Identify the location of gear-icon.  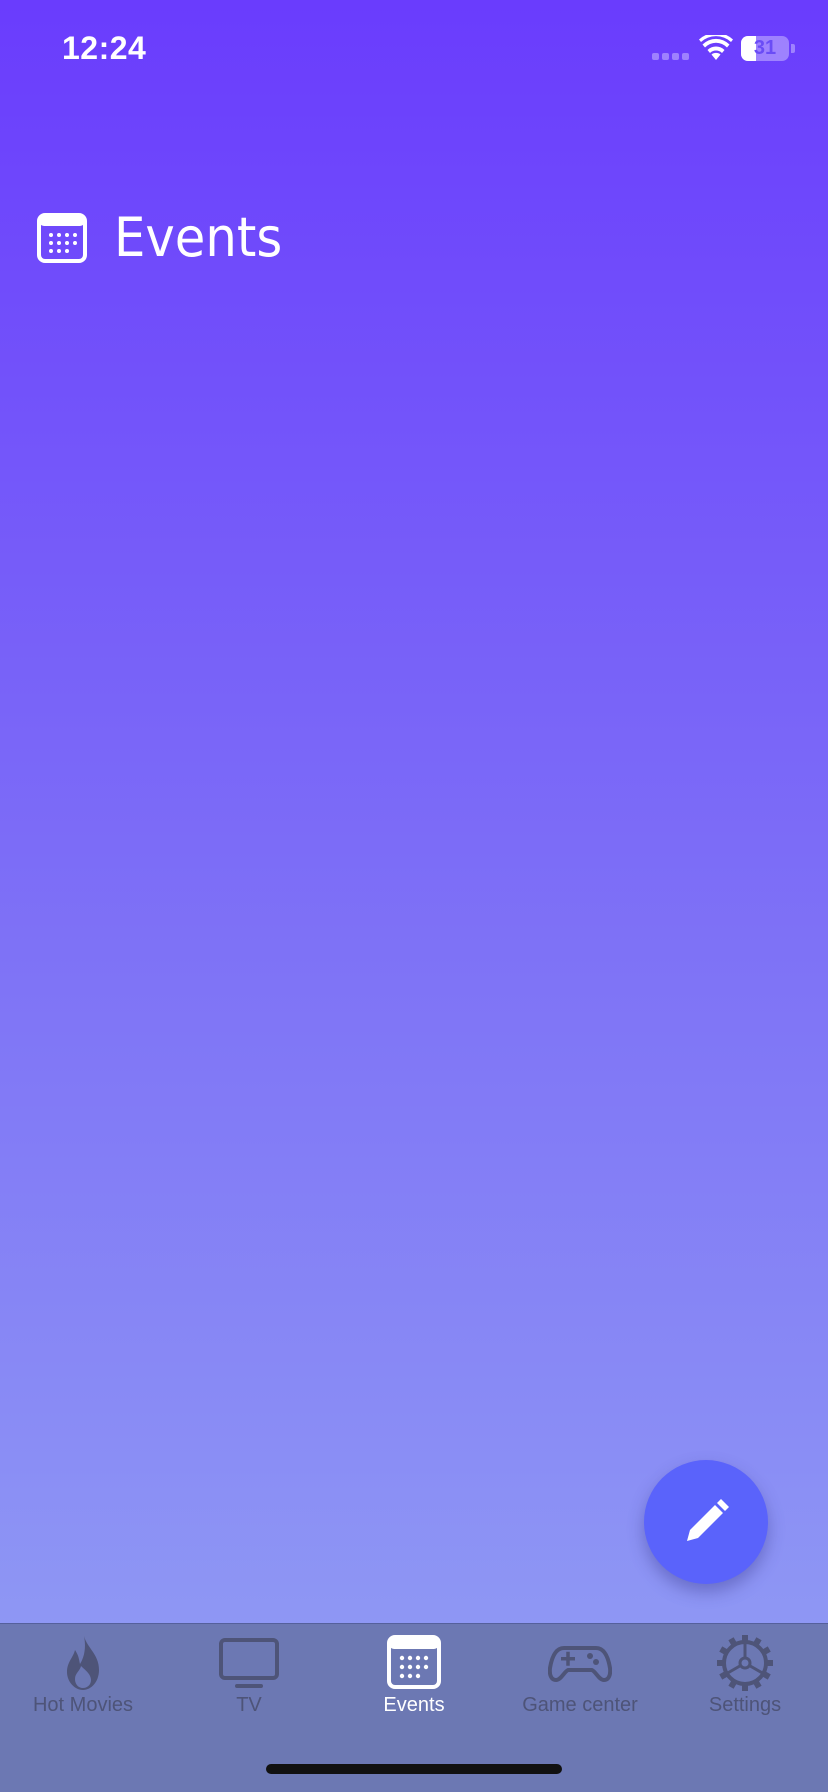
(745, 1663).